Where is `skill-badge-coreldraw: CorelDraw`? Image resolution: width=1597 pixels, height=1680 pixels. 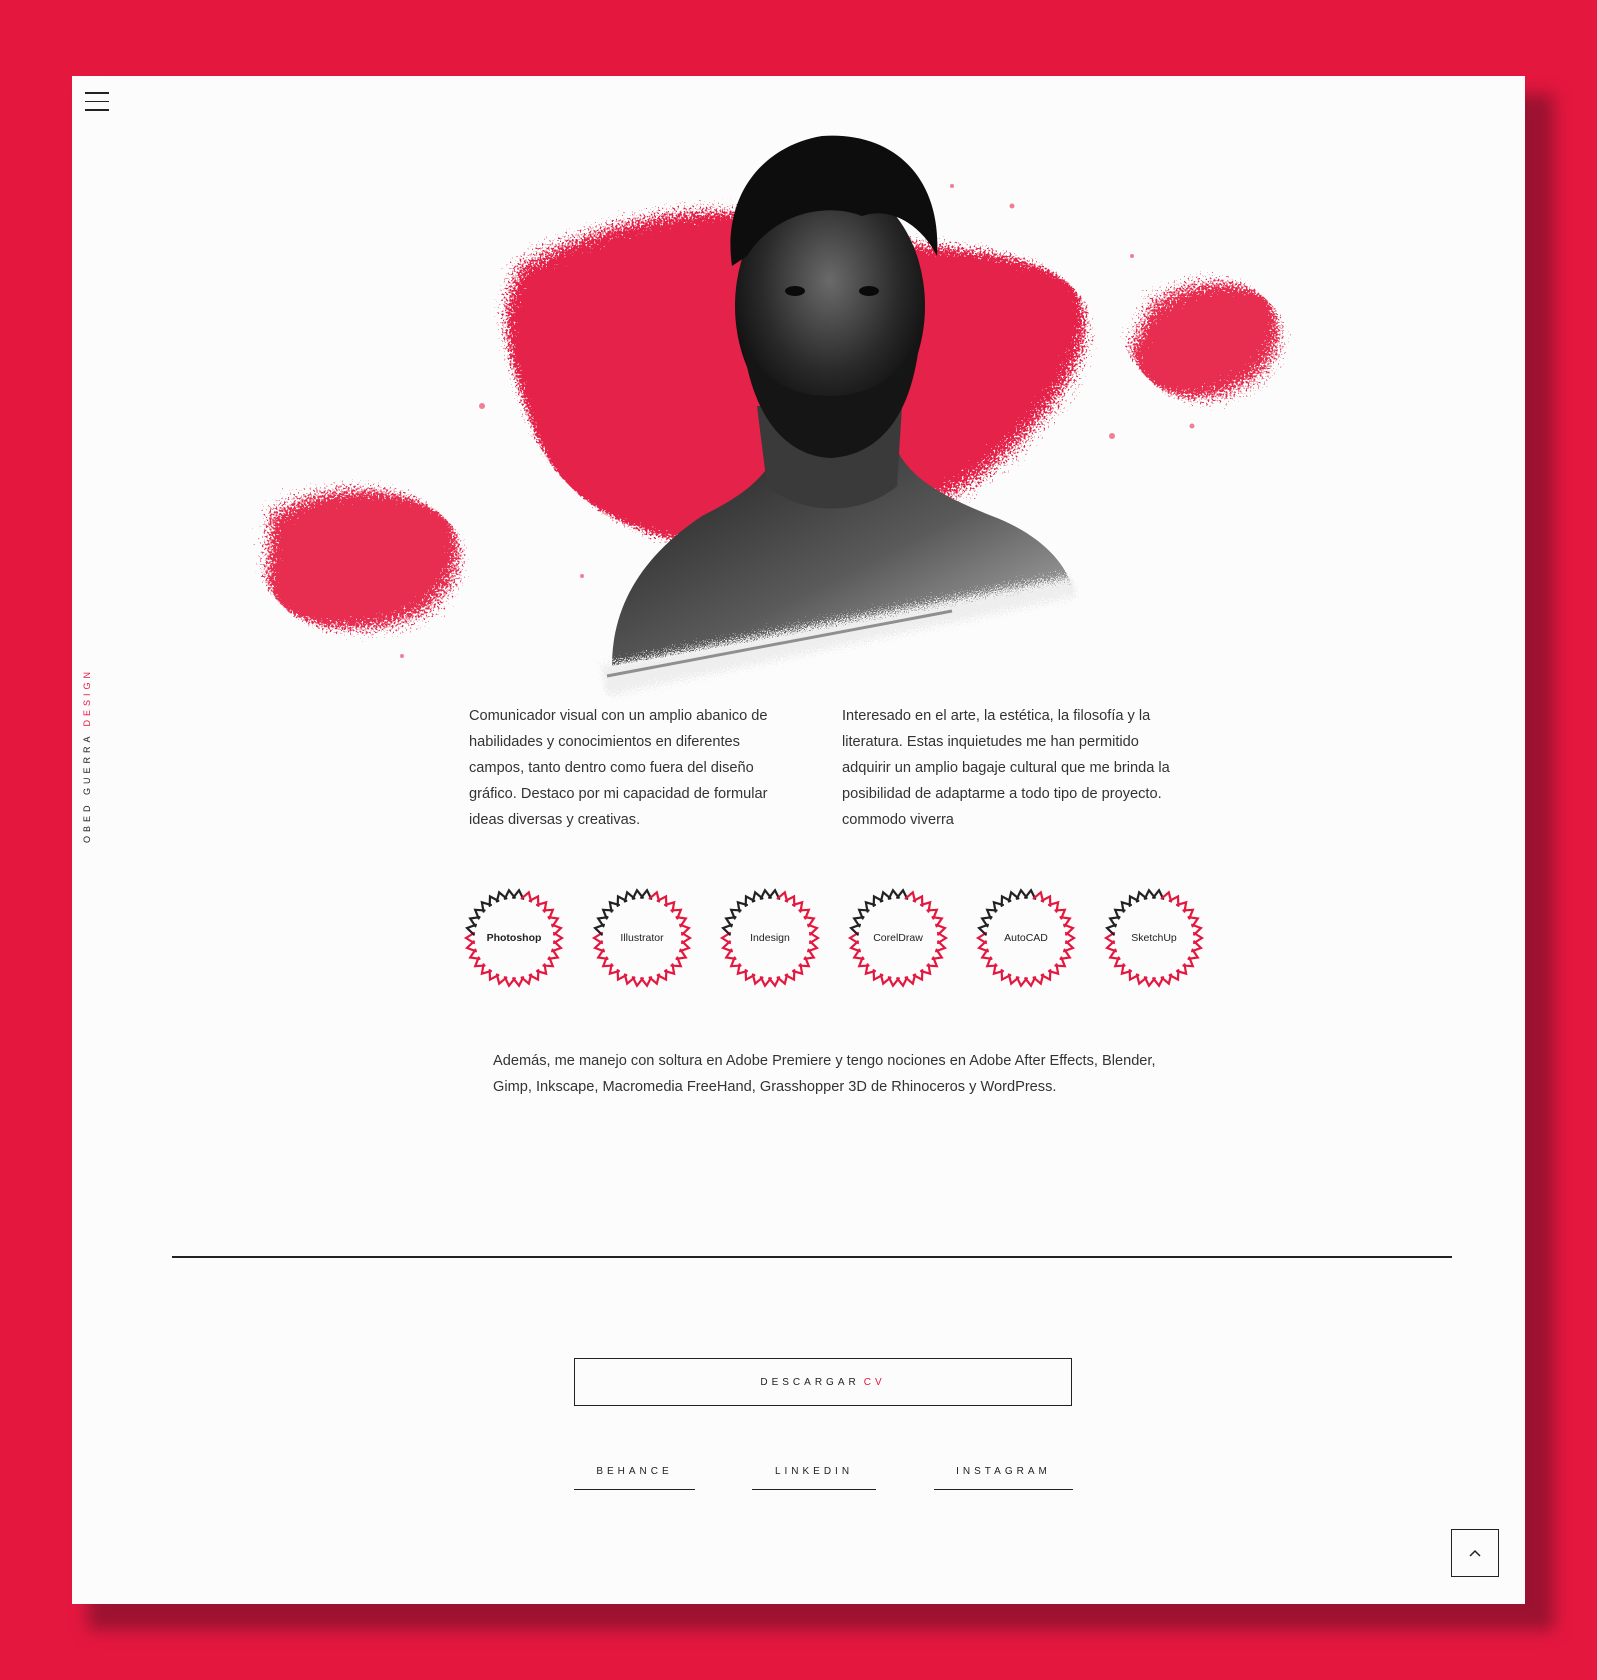 skill-badge-coreldraw: CorelDraw is located at coordinates (898, 938).